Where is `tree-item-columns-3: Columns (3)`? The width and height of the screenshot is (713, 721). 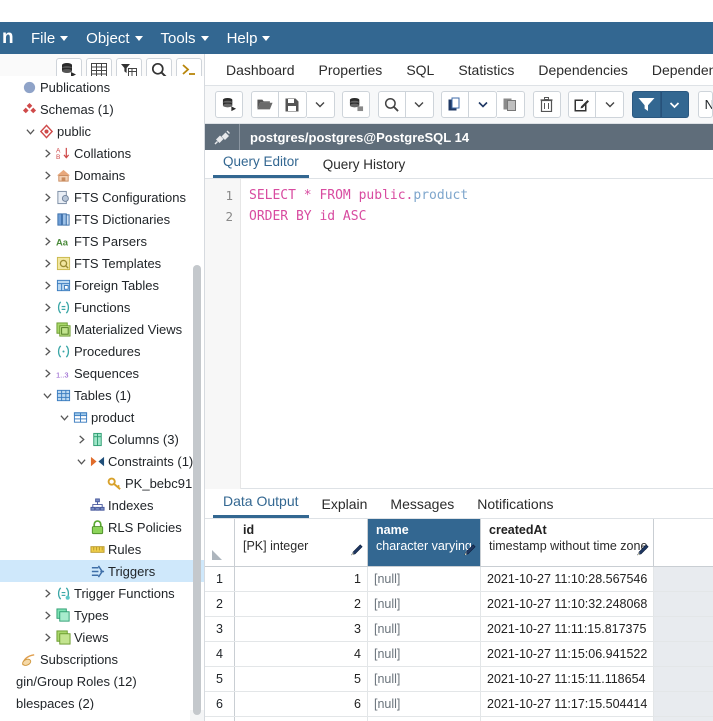
tree-item-columns-3: Columns (3) is located at coordinates (102, 439).